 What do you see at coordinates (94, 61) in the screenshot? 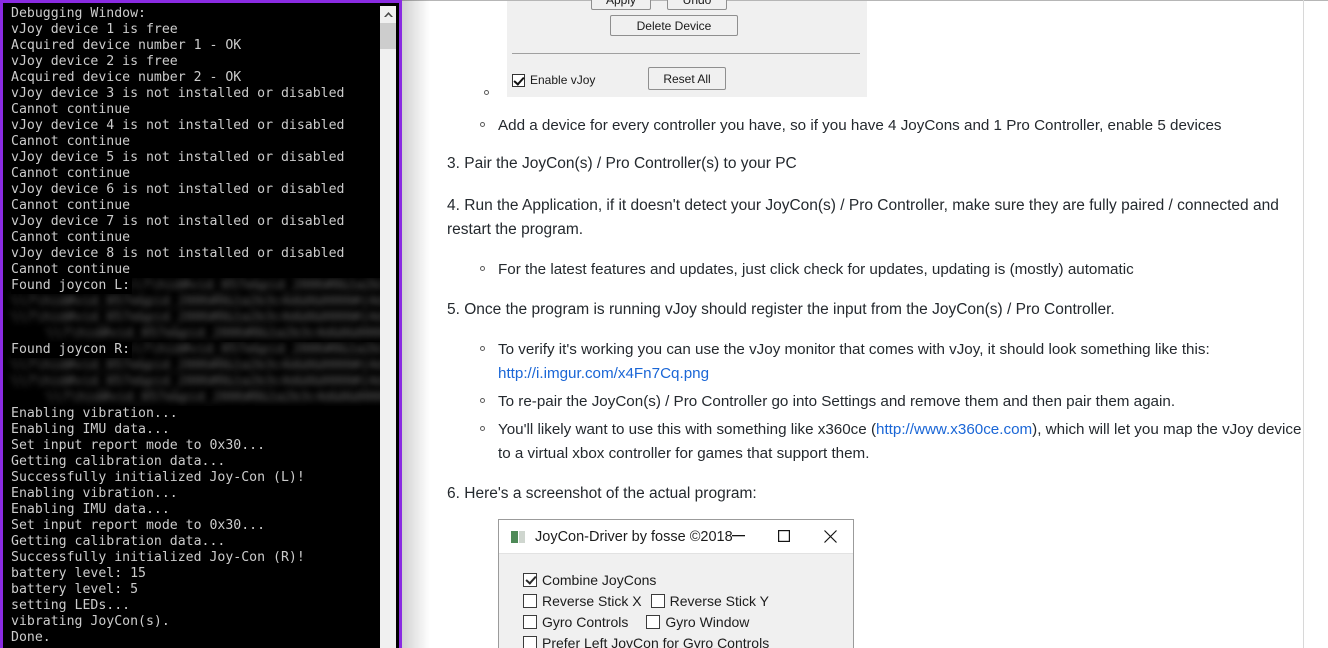
I see `console-line: vJoy device 2 is free` at bounding box center [94, 61].